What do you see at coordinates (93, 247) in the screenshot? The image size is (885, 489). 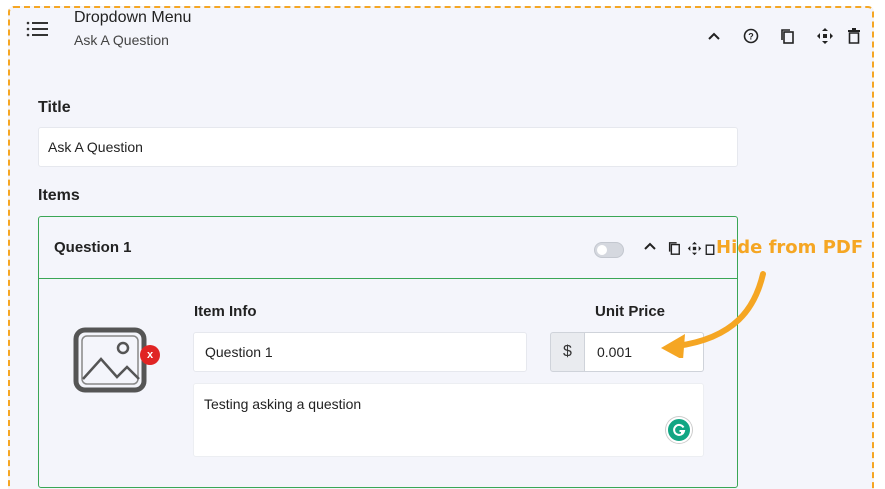 I see `item-heading: Question 1` at bounding box center [93, 247].